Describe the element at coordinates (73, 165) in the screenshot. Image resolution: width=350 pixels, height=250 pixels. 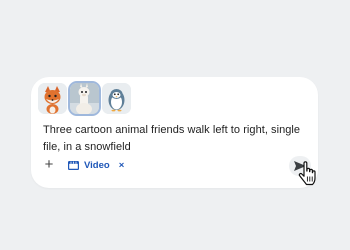
I see `film-icon` at that location.